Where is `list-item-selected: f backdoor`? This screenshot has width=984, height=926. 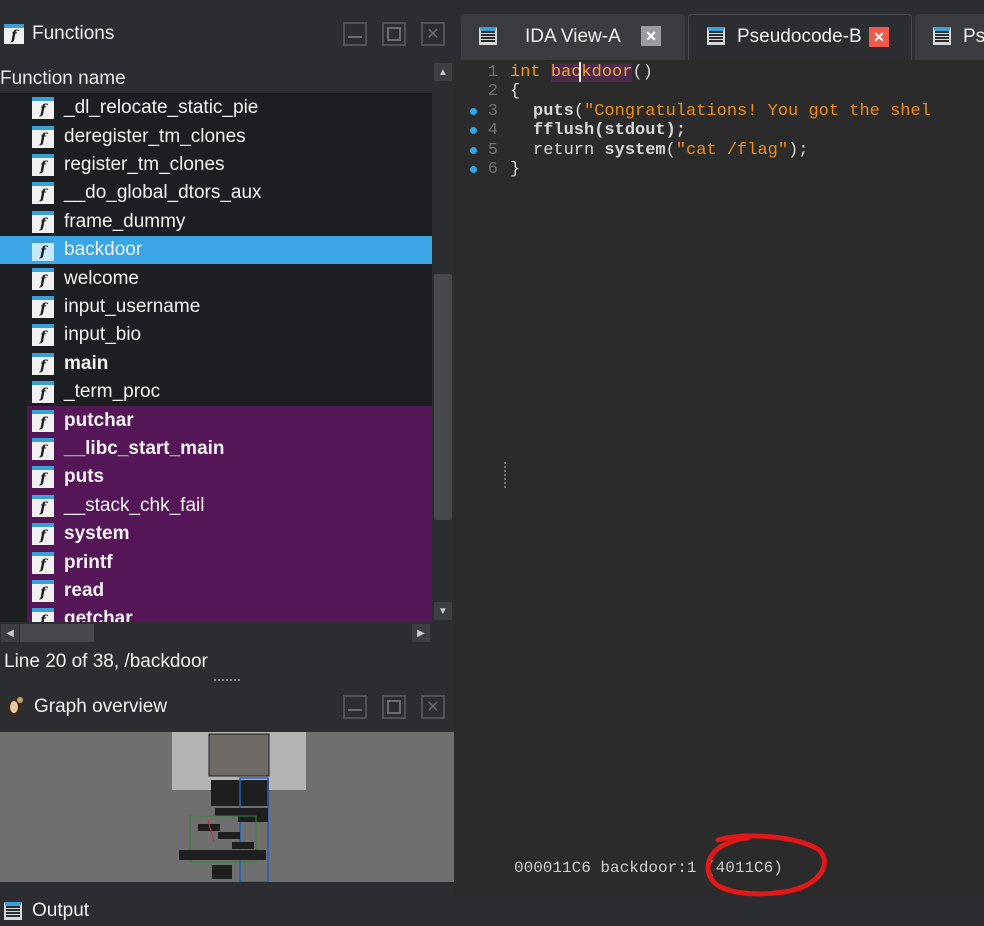
list-item-selected: f backdoor is located at coordinates (216, 250).